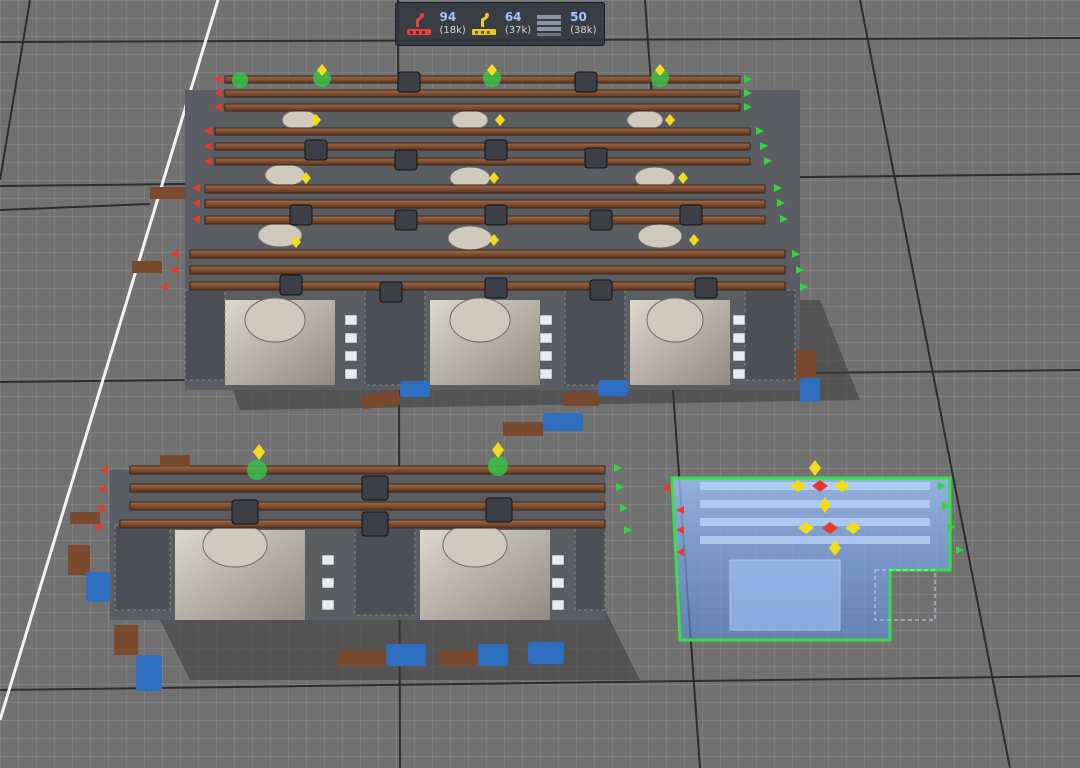 The image size is (1080, 768). Describe the element at coordinates (418, 24) in the screenshot. I see `red-assembler-icon` at that location.